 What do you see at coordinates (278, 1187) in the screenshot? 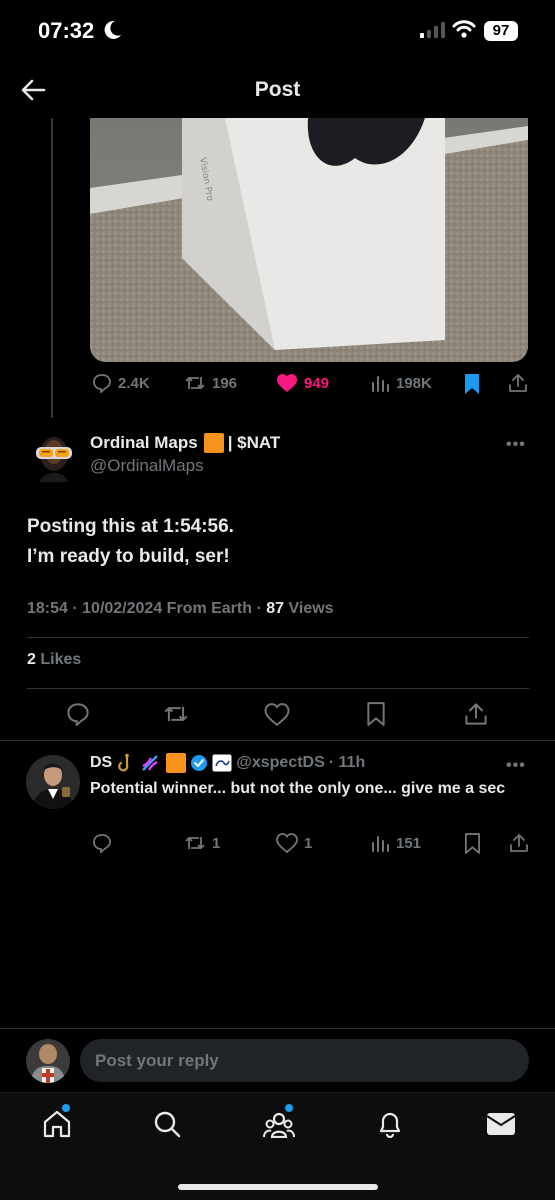
I see `home-indicator` at bounding box center [278, 1187].